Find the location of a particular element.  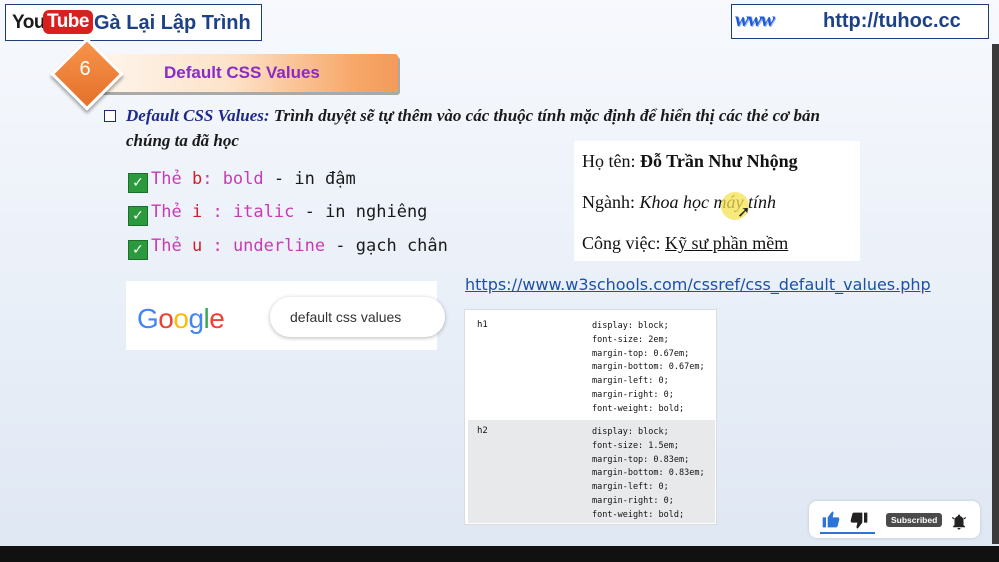

example-name-line: Họ tên: Đỗ Trần Như Nhộng is located at coordinates (690, 161).